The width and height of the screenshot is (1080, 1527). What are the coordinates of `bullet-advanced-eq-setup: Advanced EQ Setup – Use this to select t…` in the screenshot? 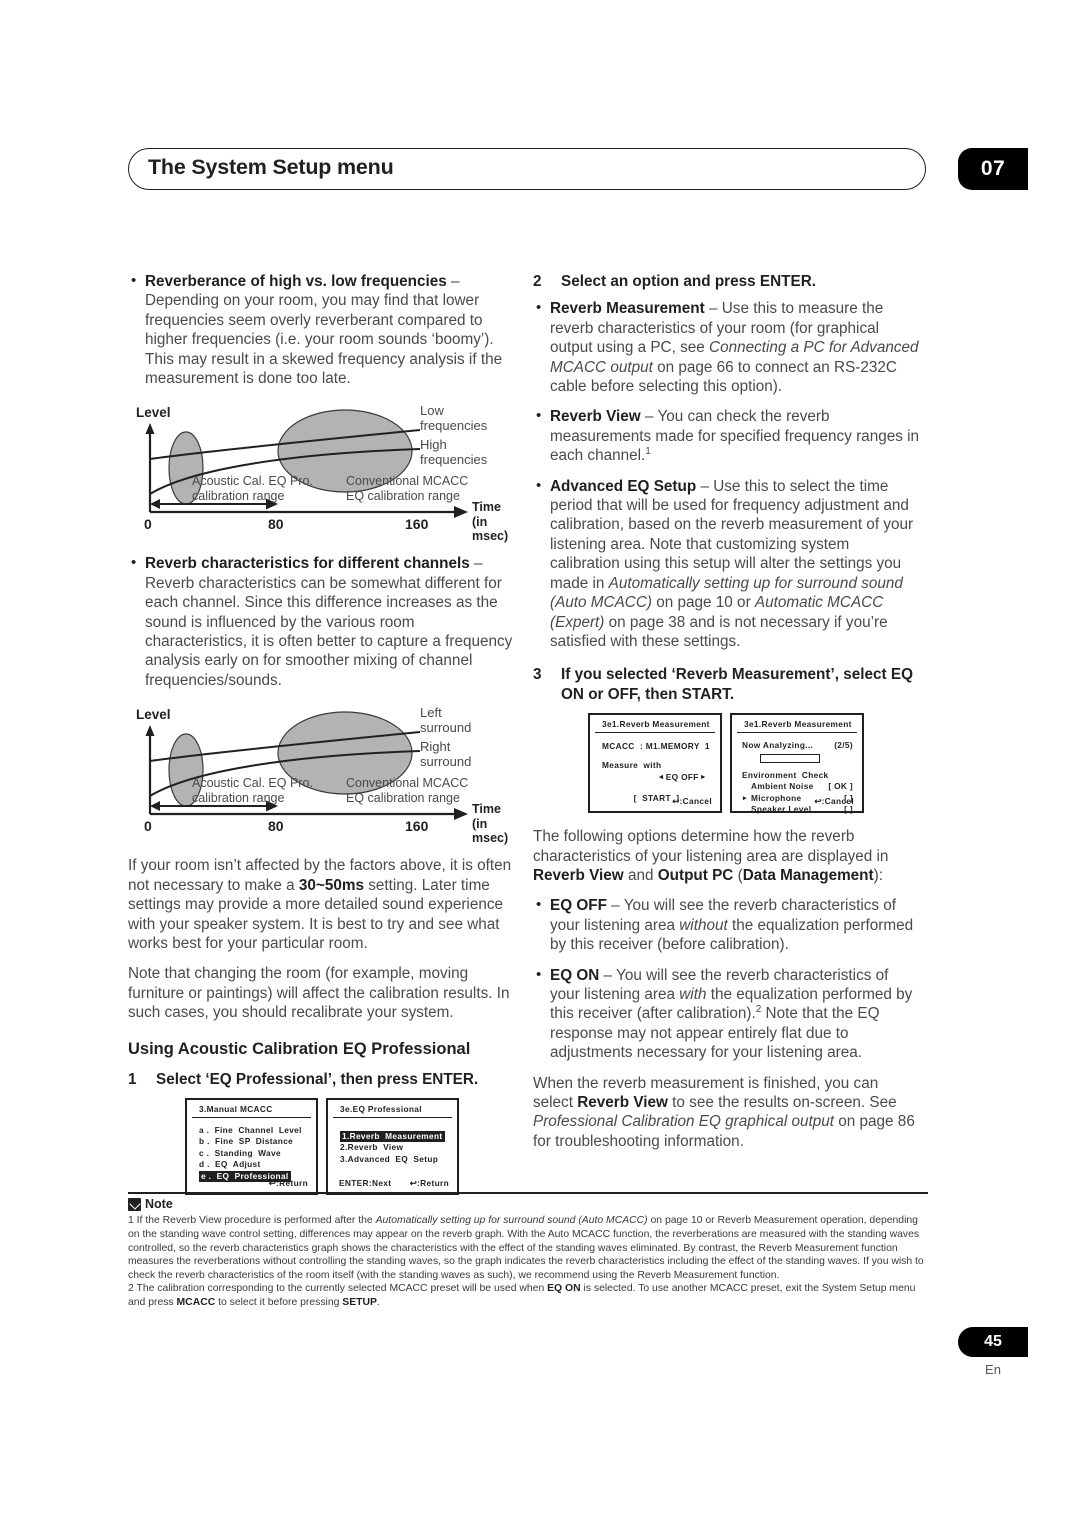 It's located at (727, 564).